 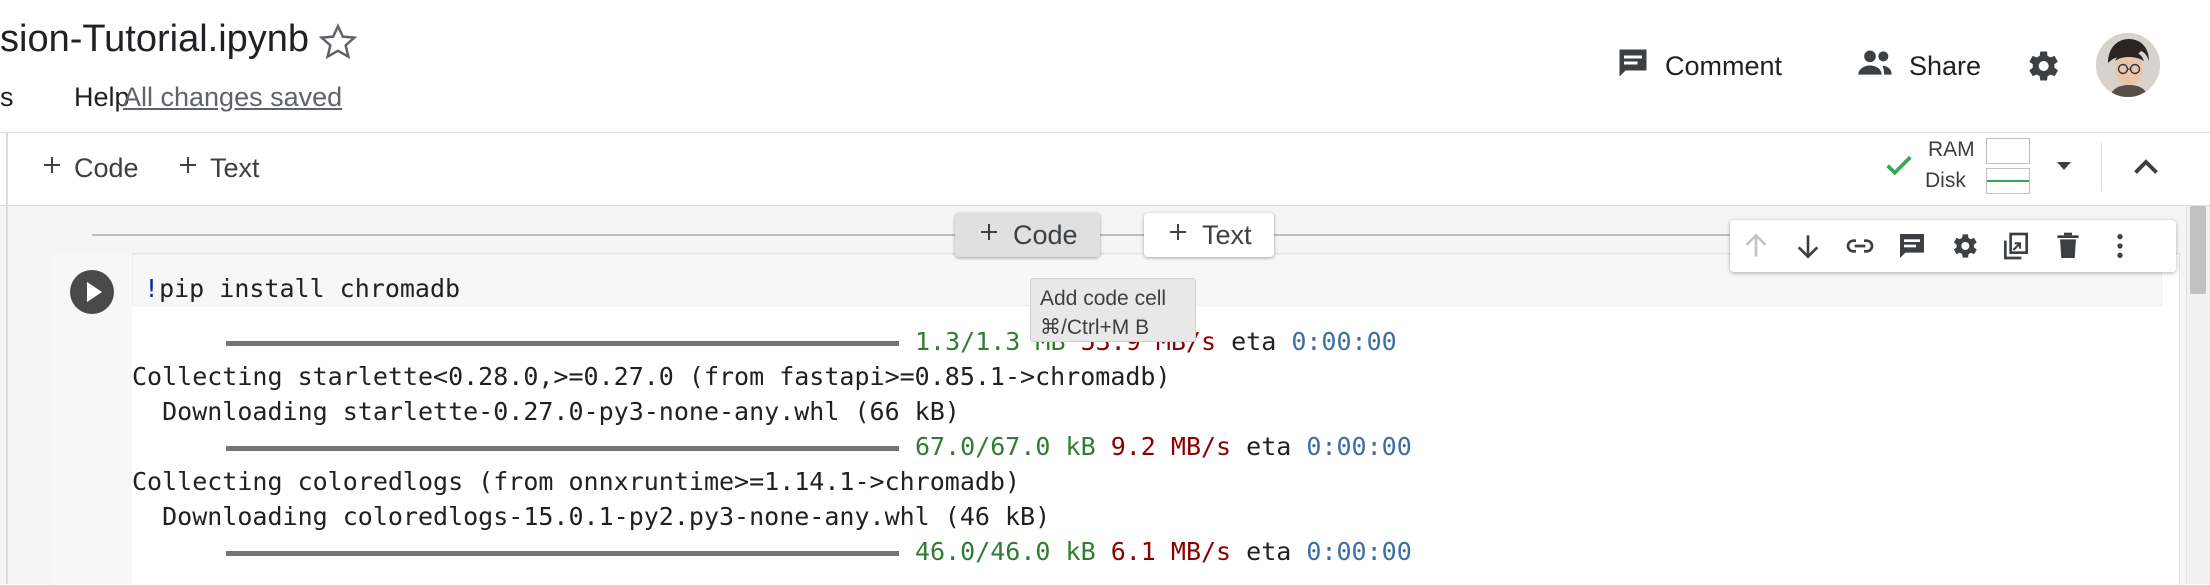 What do you see at coordinates (2008, 151) in the screenshot?
I see `ram-usage-bar` at bounding box center [2008, 151].